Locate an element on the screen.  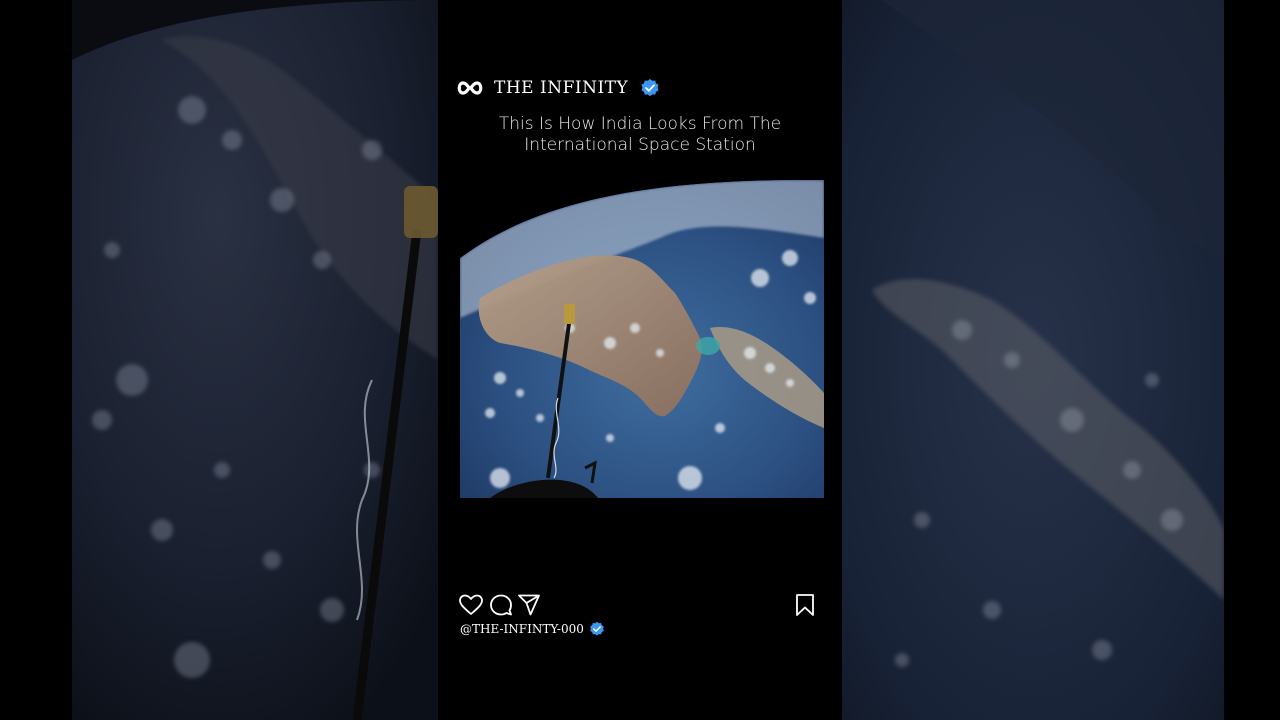
account-handle: @THE-INFINTY-000 is located at coordinates (522, 629).